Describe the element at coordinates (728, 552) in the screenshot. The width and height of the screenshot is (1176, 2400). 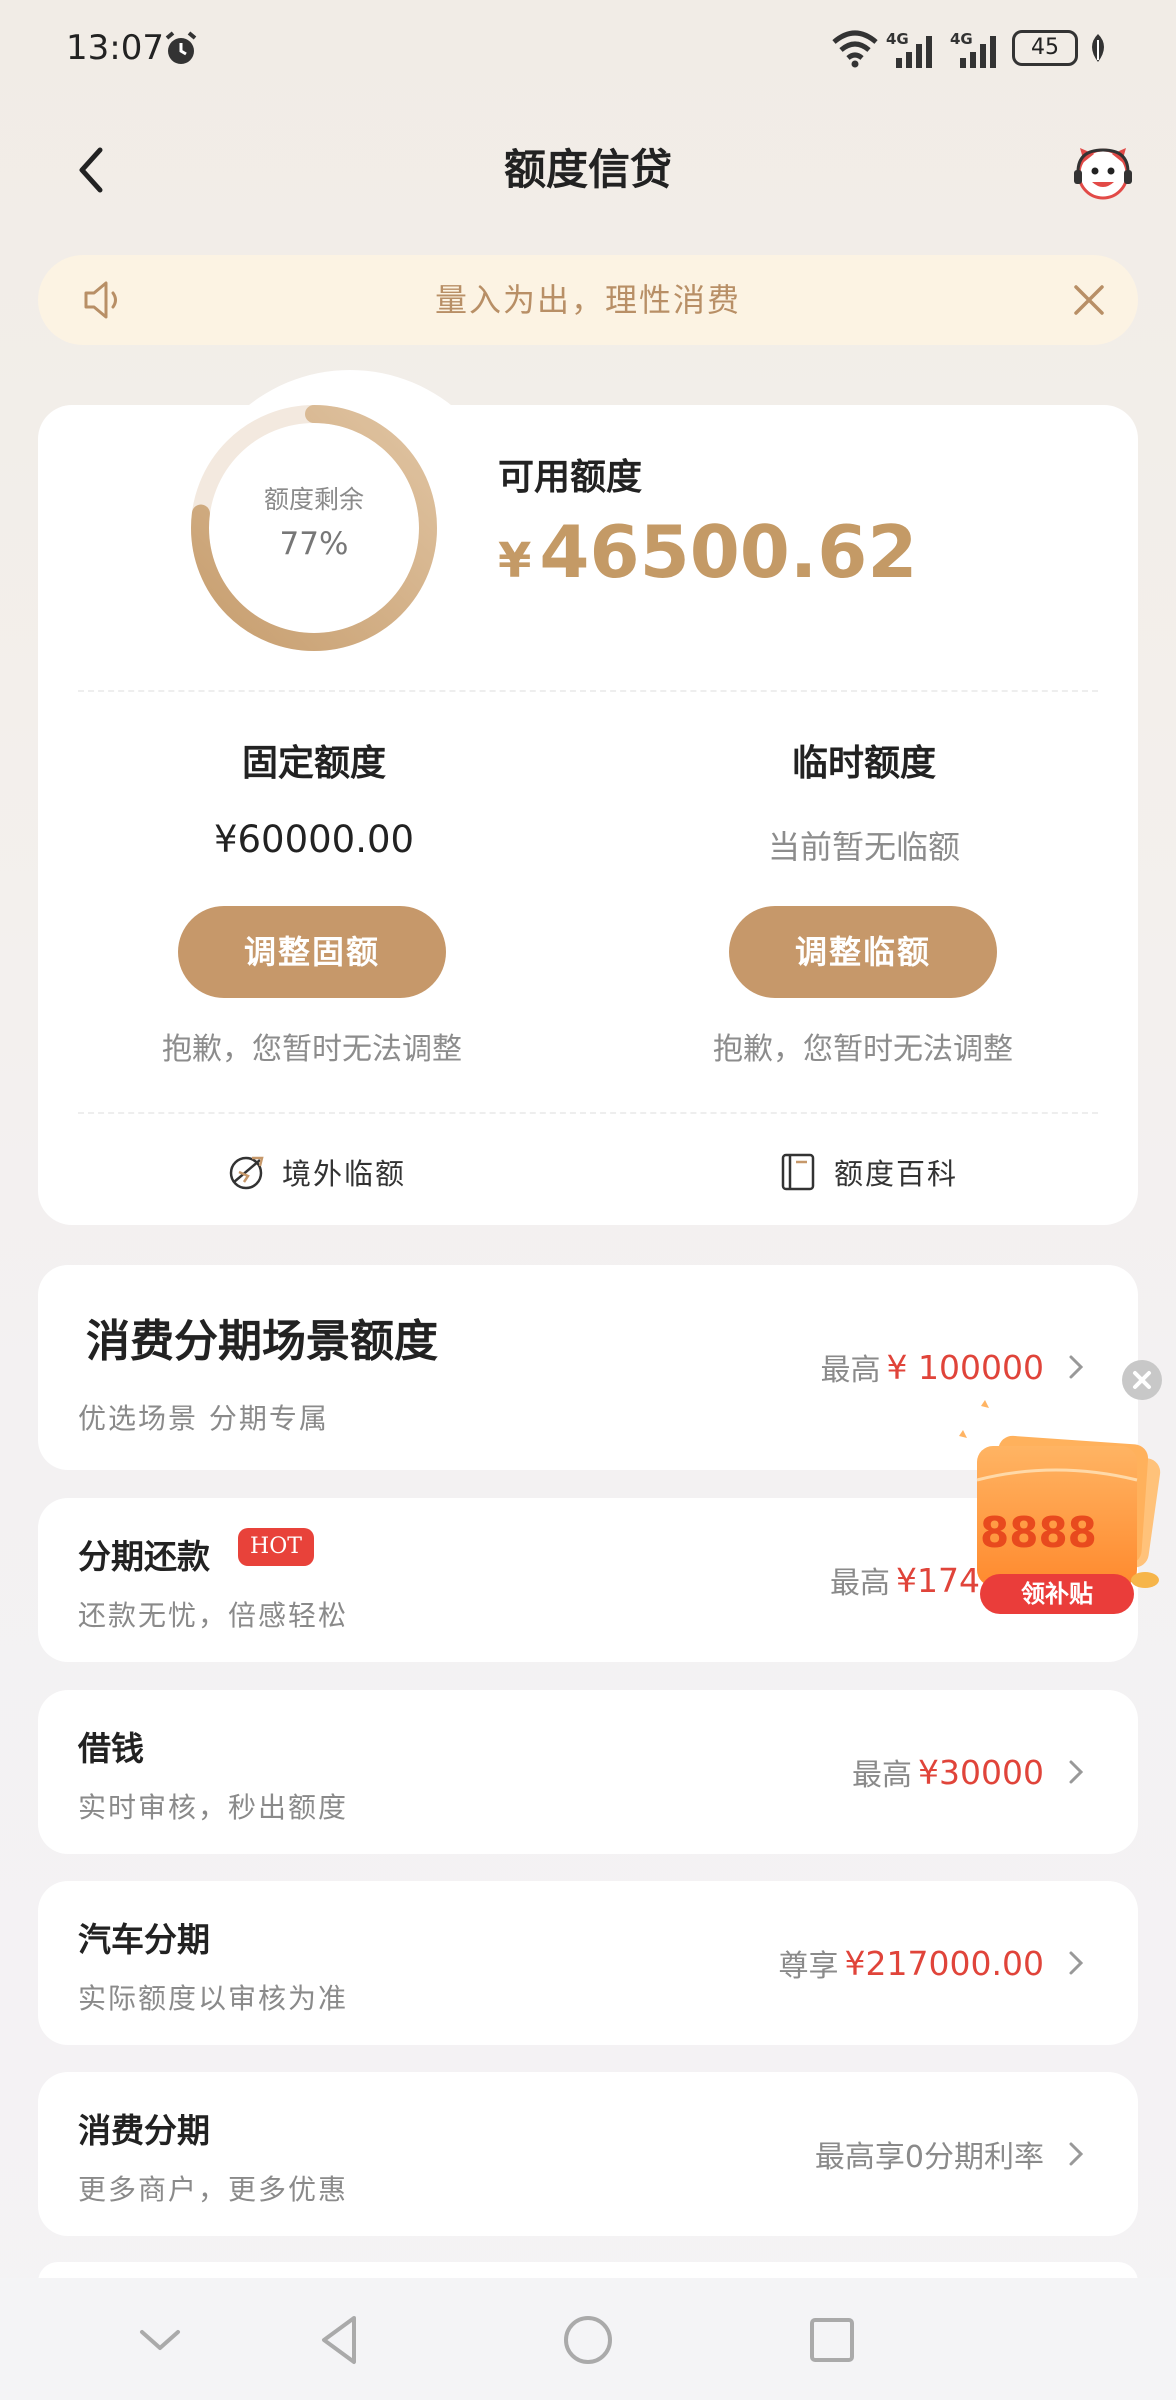
I see `available-amount-value: 46500.62` at that location.